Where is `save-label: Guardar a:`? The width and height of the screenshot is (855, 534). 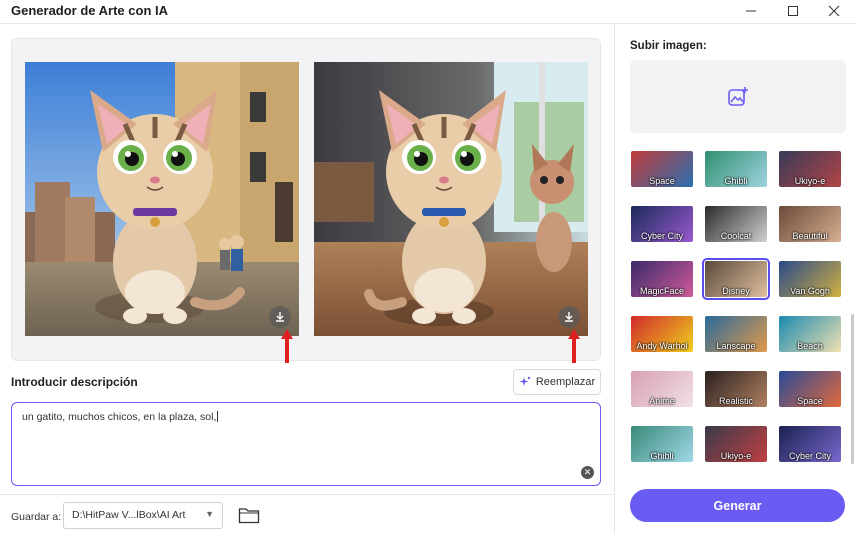
save-label: Guardar a: is located at coordinates (36, 517).